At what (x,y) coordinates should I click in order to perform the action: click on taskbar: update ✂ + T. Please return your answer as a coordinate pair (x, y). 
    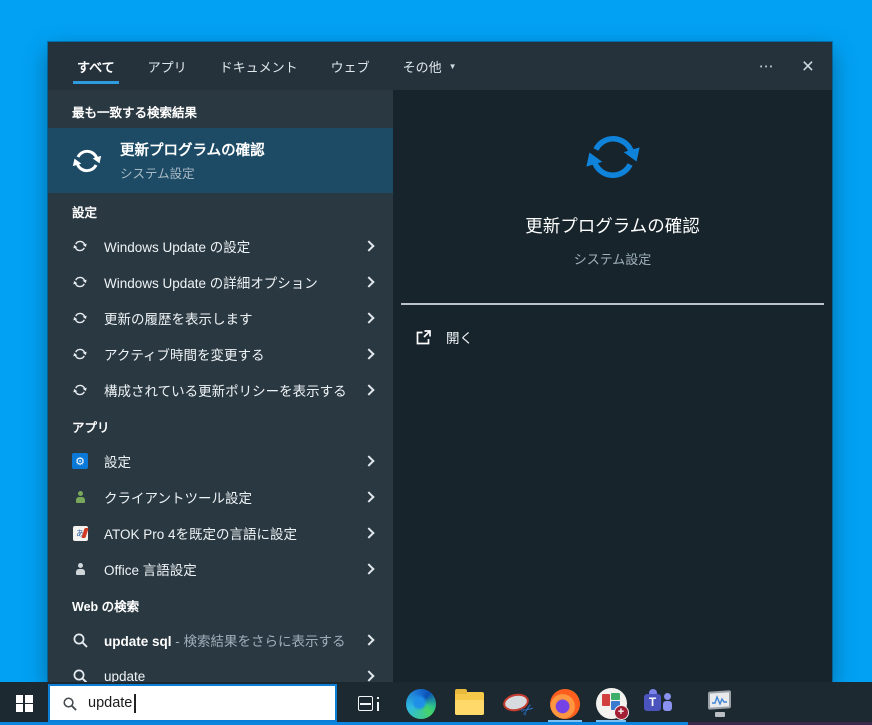
    Looking at the image, I should click on (436, 703).